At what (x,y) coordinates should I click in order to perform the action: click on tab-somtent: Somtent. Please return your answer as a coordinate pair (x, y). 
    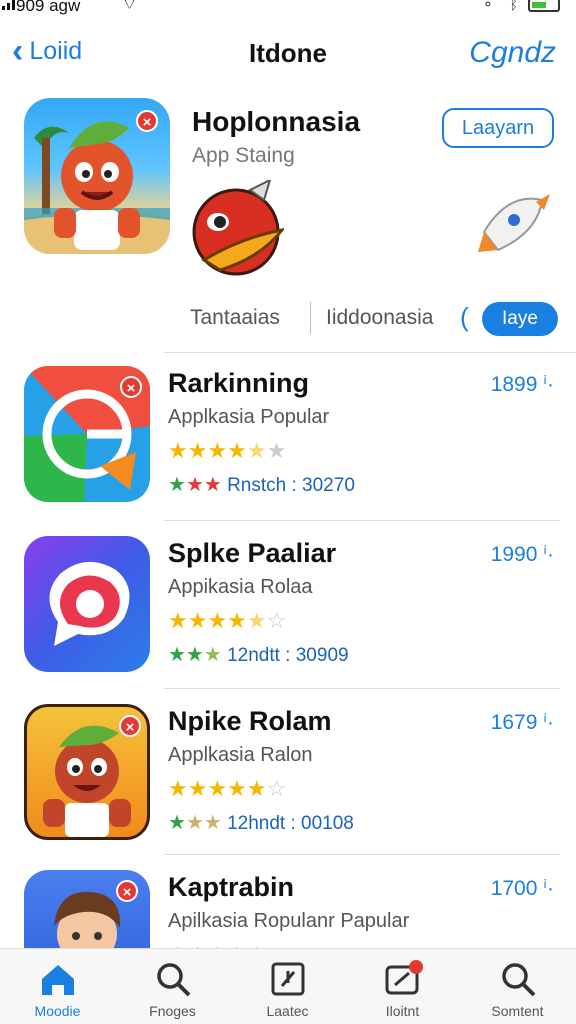
    Looking at the image, I should click on (517, 986).